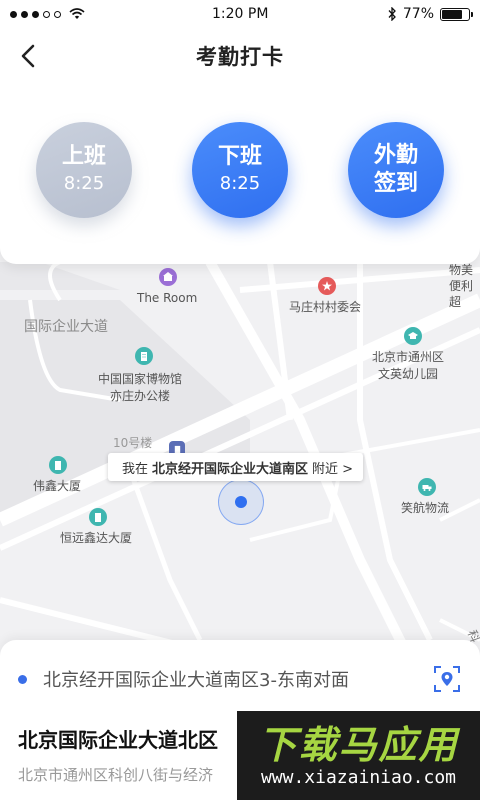  I want to click on poi-kindergarten: 北京市通州区 文英幼儿园, so click(408, 366).